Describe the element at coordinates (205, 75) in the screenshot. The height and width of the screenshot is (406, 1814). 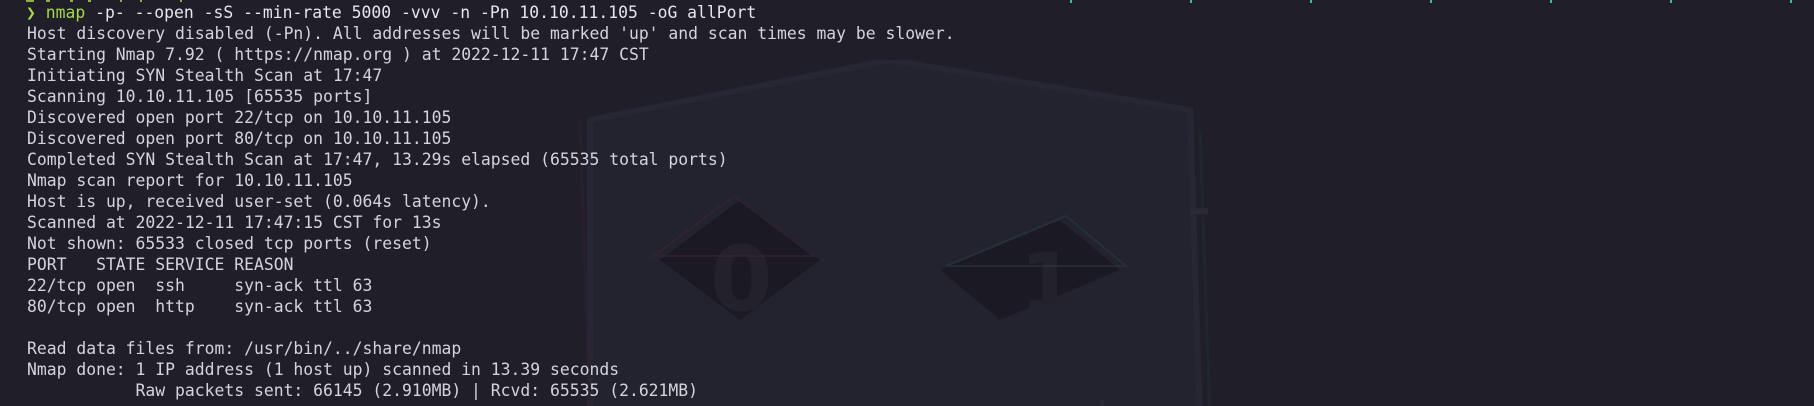
I see `output-line: Initiating SYN Stealth Scan at 17:47` at that location.